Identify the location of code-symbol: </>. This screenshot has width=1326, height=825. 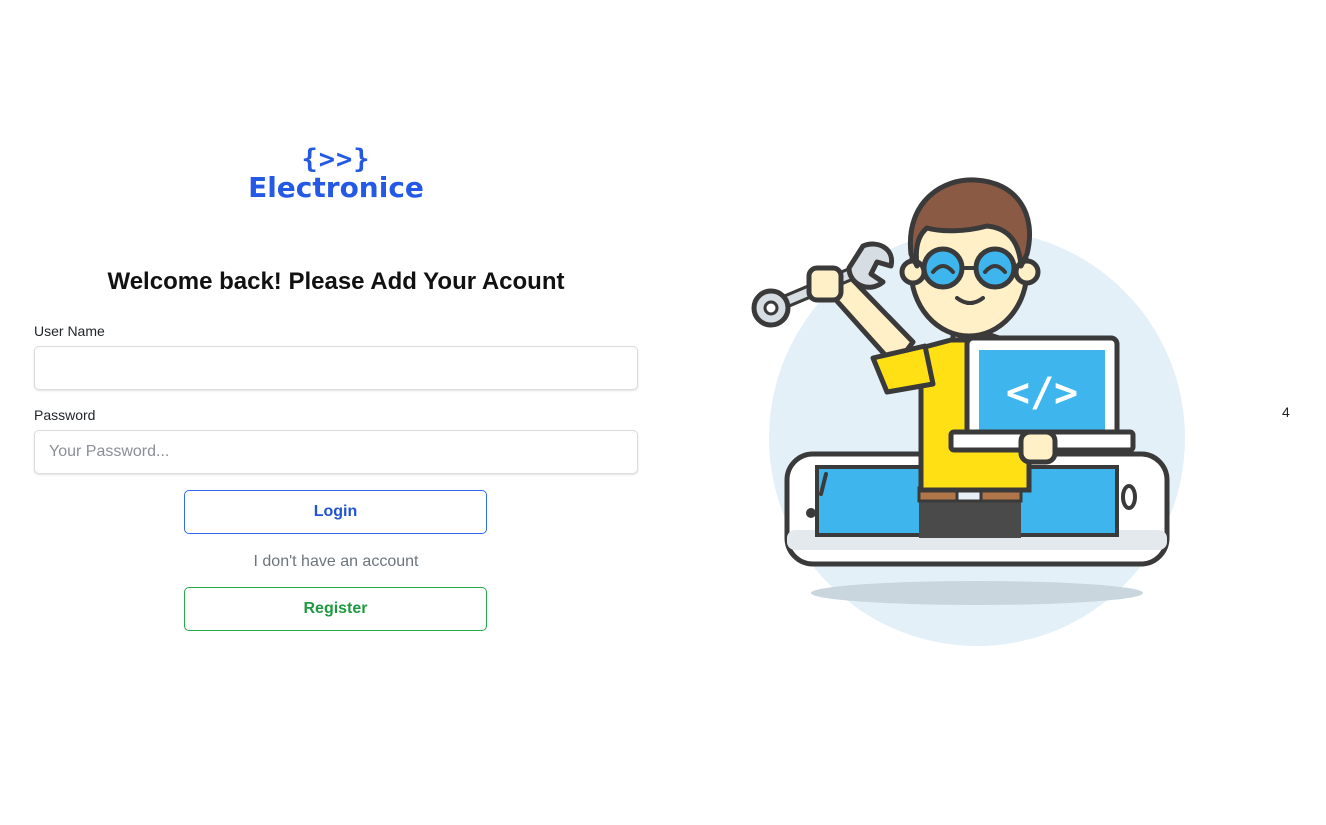
(1042, 393).